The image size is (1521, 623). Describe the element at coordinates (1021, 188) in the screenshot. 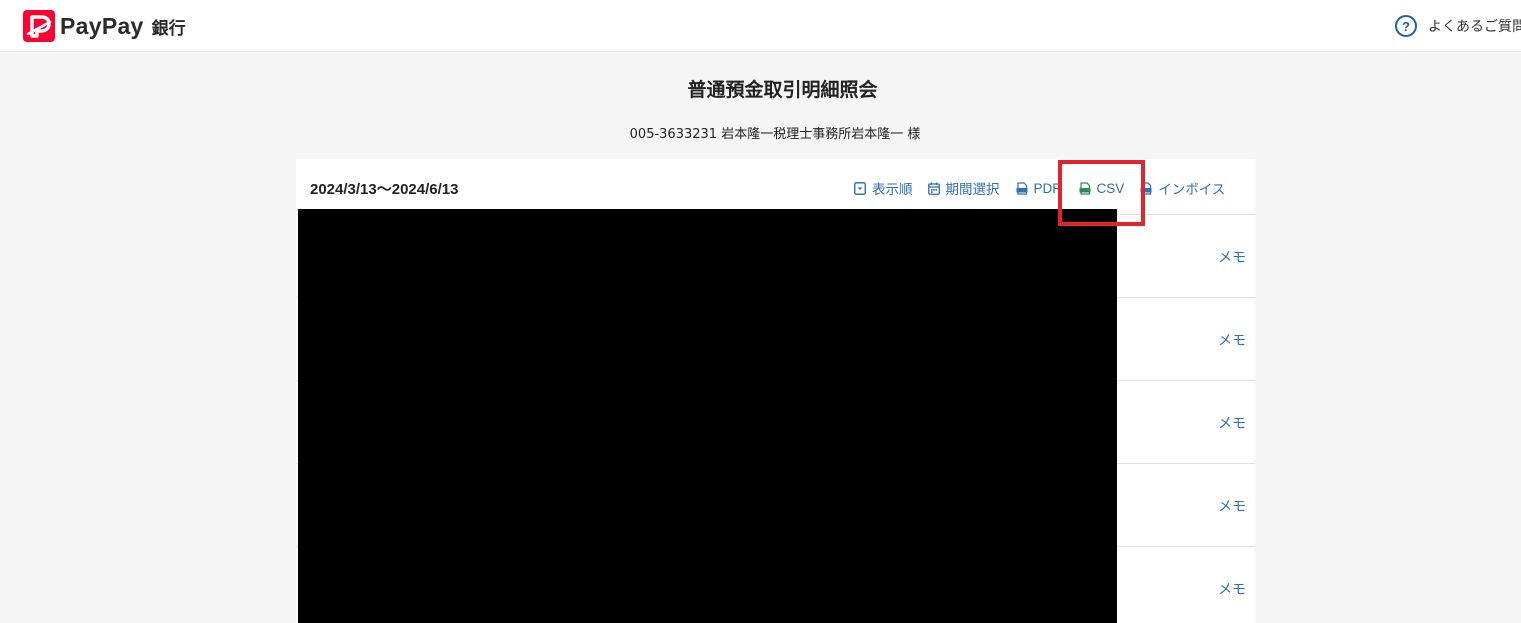

I see `pdf-file-icon` at that location.